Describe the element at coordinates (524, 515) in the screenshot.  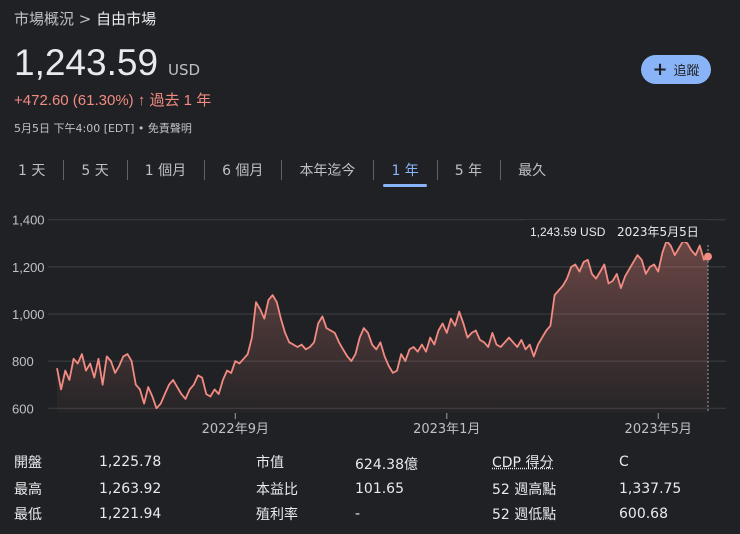
I see `stat-label: 52 週低點` at that location.